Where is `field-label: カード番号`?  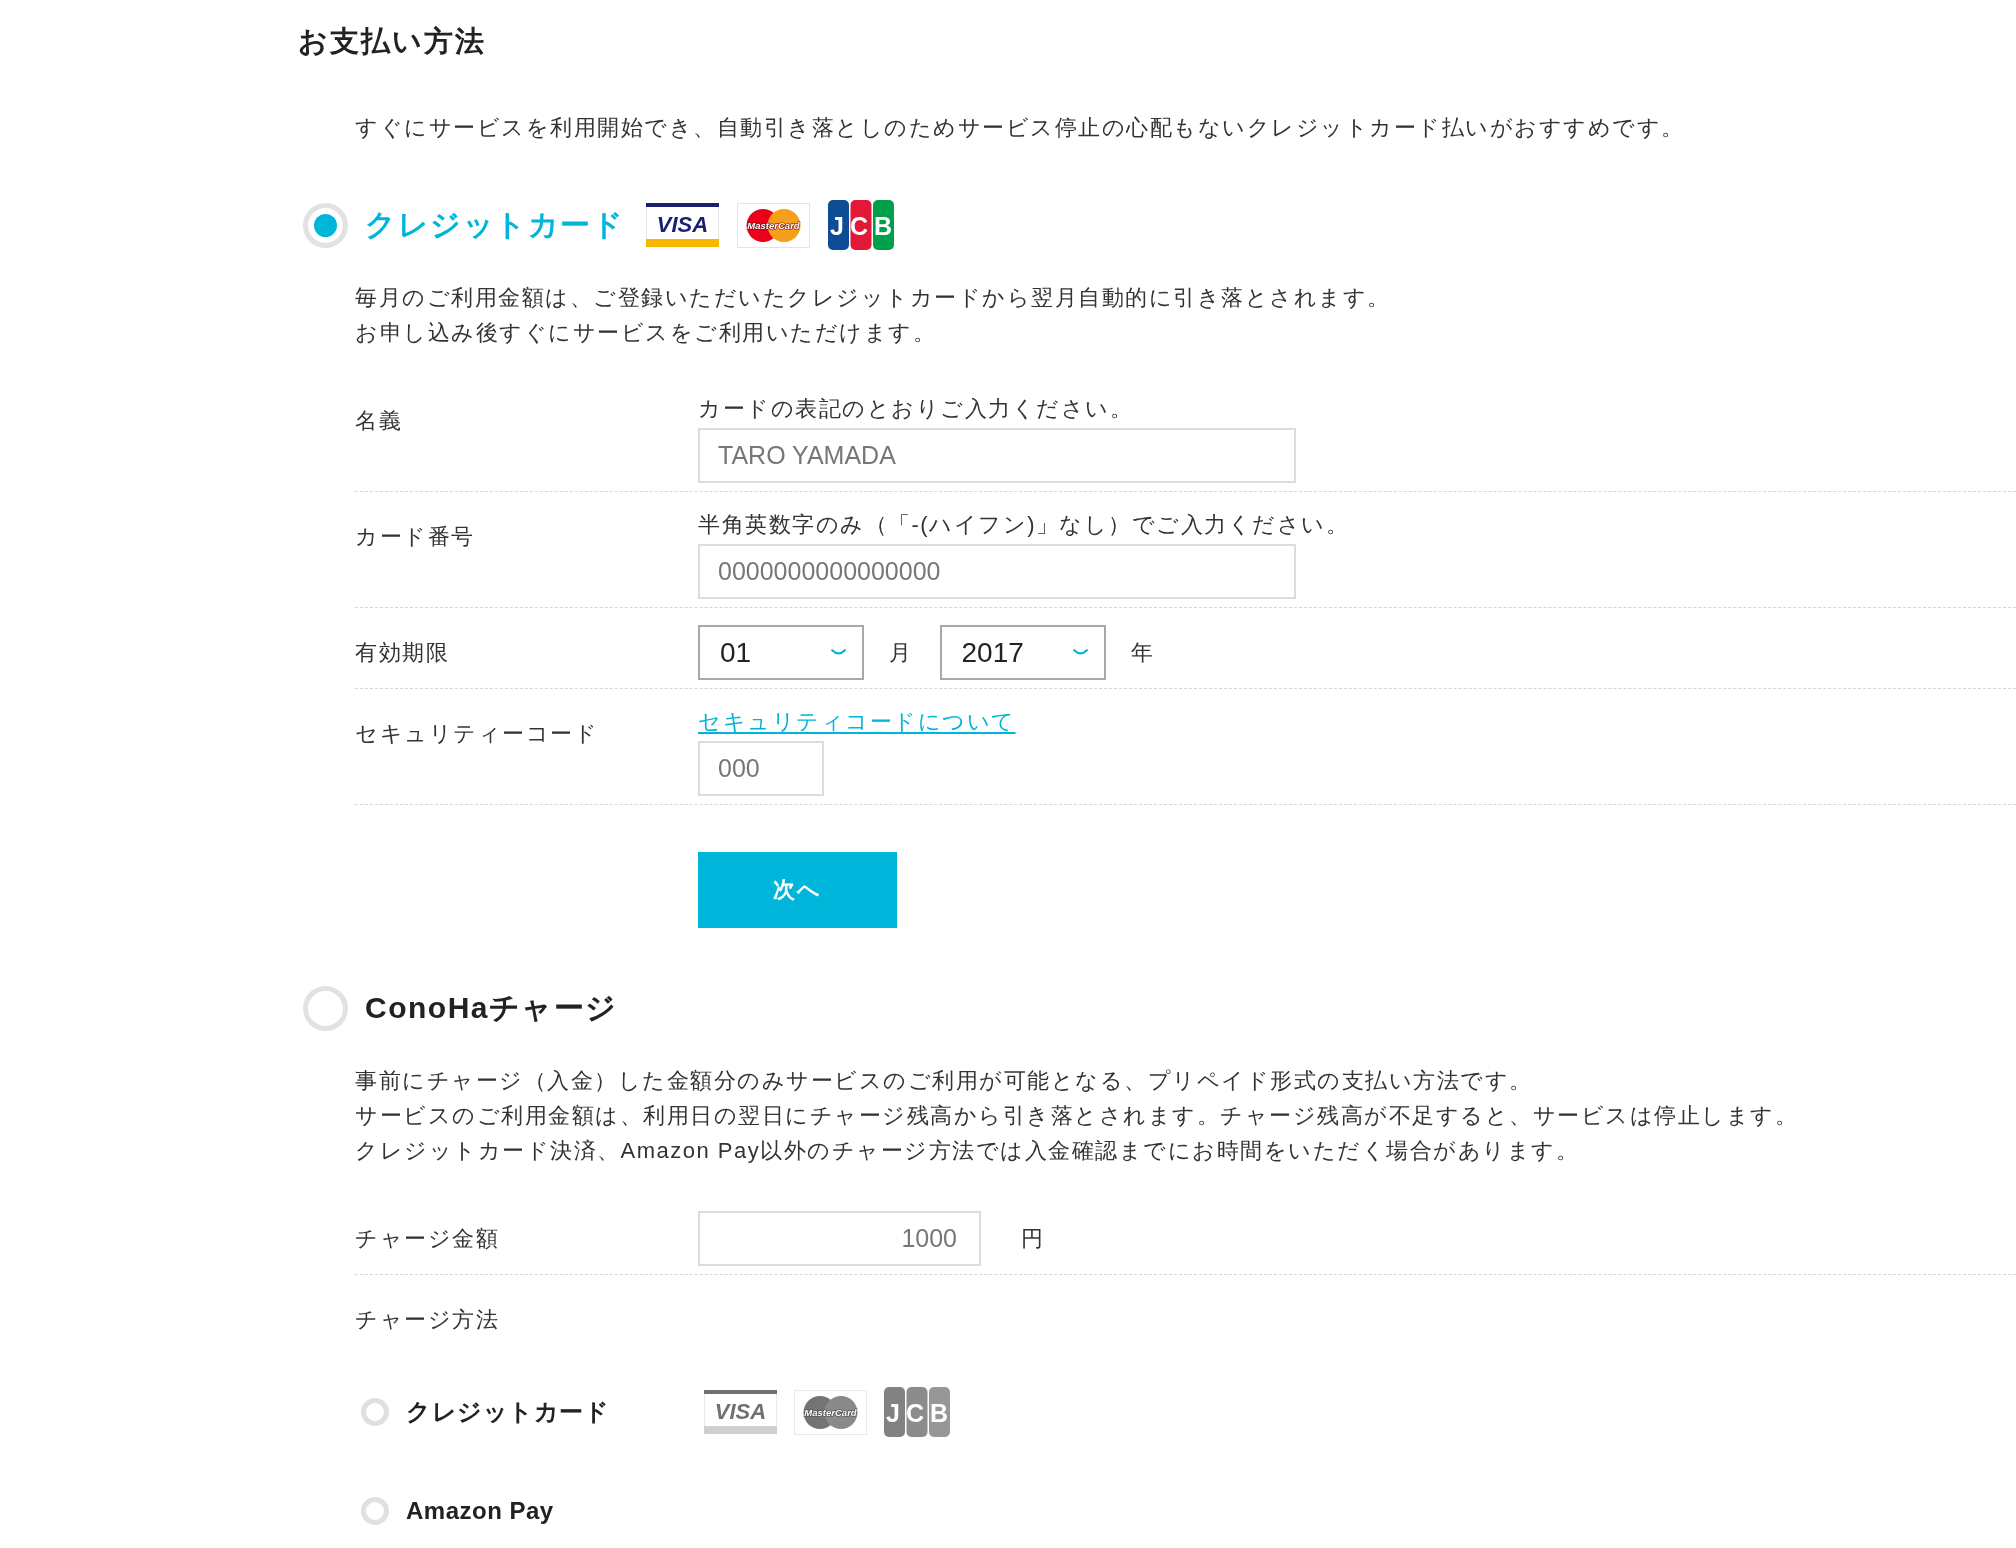
field-label: カード番号 is located at coordinates (415, 537).